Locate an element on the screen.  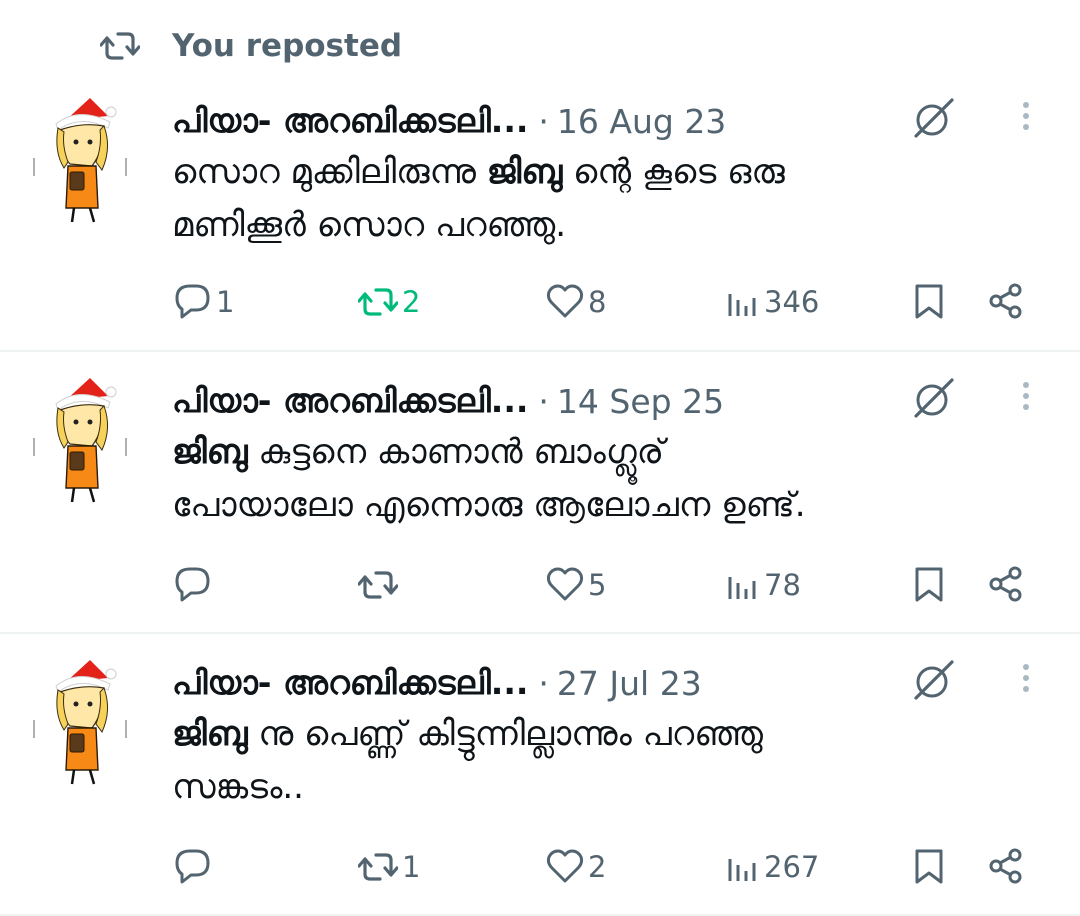
repost-banner: You reposted is located at coordinates (251, 46).